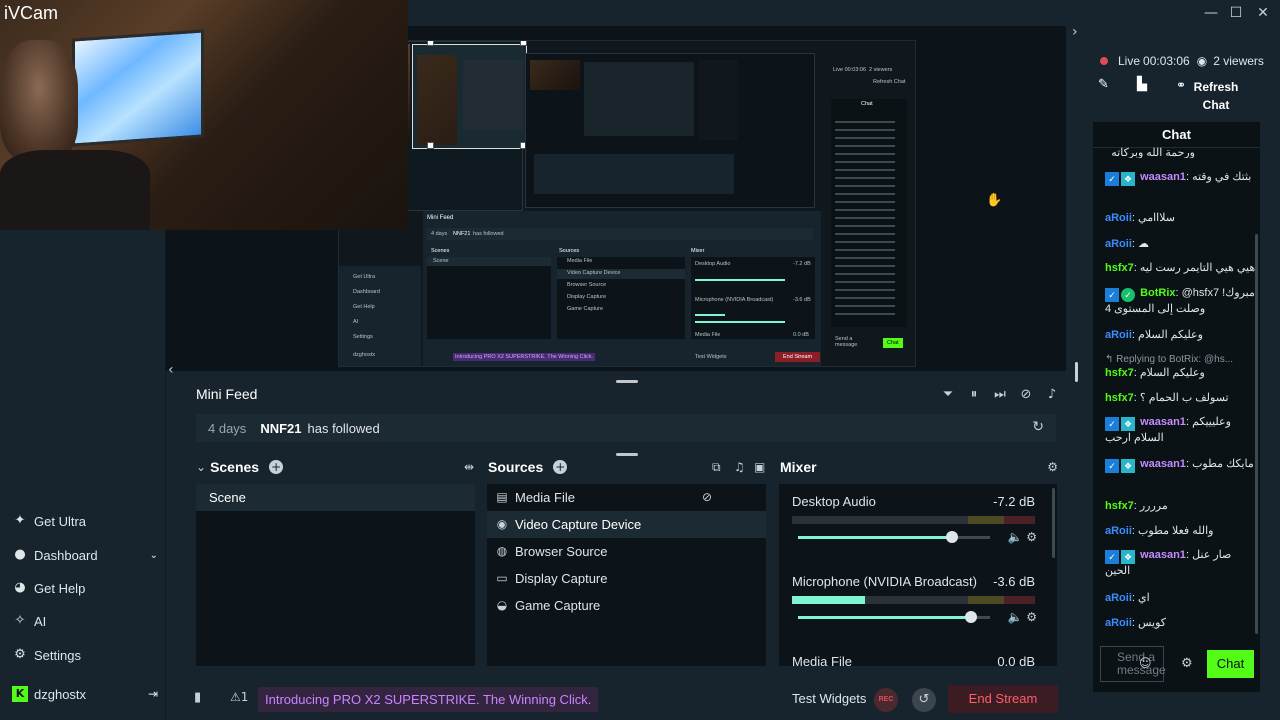  Describe the element at coordinates (716, 467) in the screenshot. I see `source-layout-icon: ⧉` at that location.